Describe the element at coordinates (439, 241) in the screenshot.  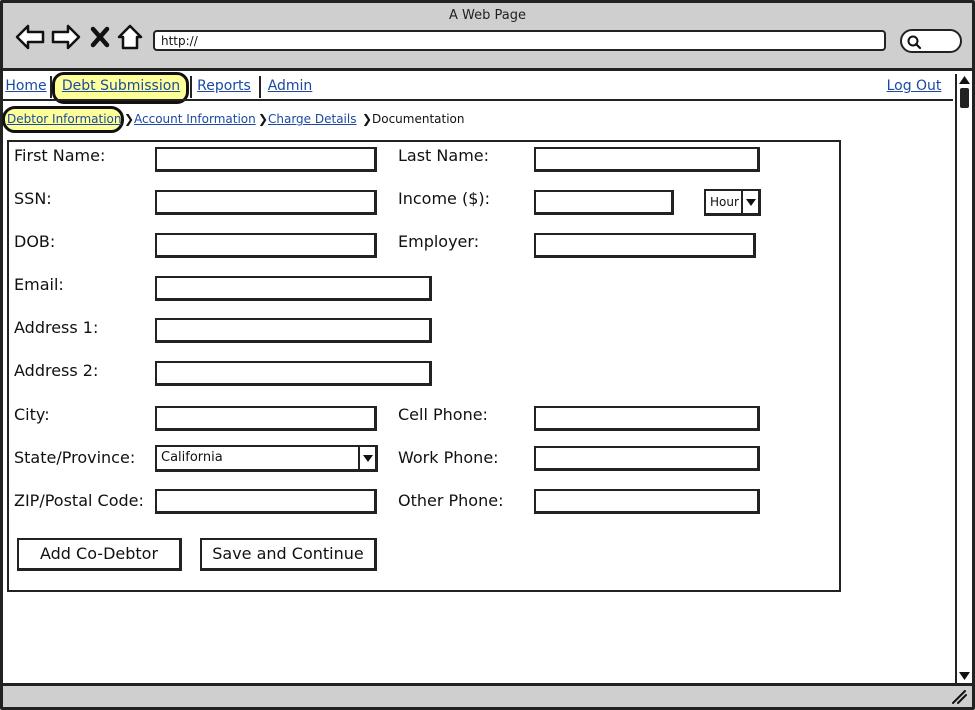
I see `employer-label: Employer:` at that location.